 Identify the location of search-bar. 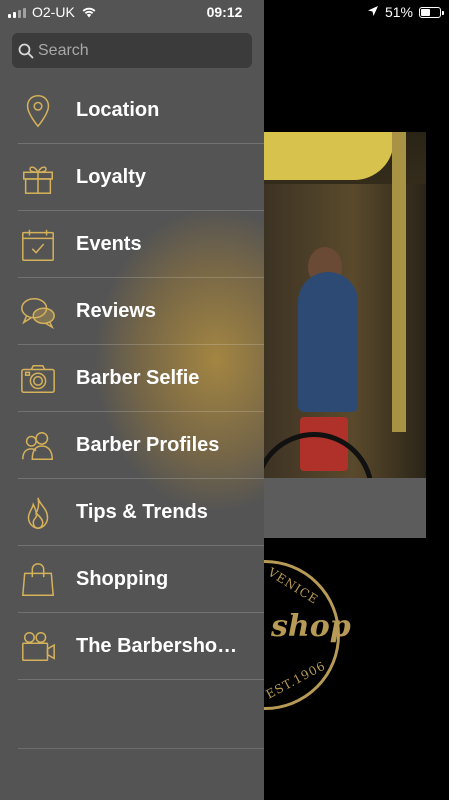
(132, 50).